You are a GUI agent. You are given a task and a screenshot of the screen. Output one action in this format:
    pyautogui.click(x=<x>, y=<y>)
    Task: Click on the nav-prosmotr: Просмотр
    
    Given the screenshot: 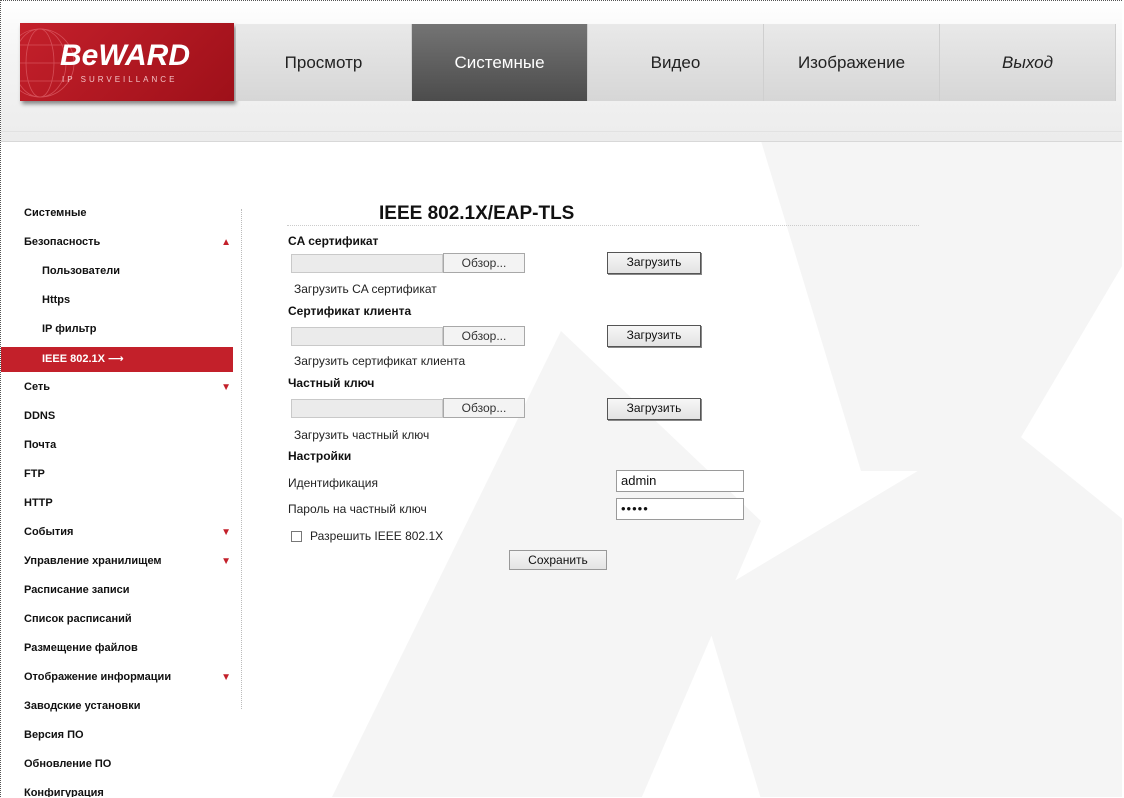 What is the action you would take?
    pyautogui.click(x=324, y=62)
    